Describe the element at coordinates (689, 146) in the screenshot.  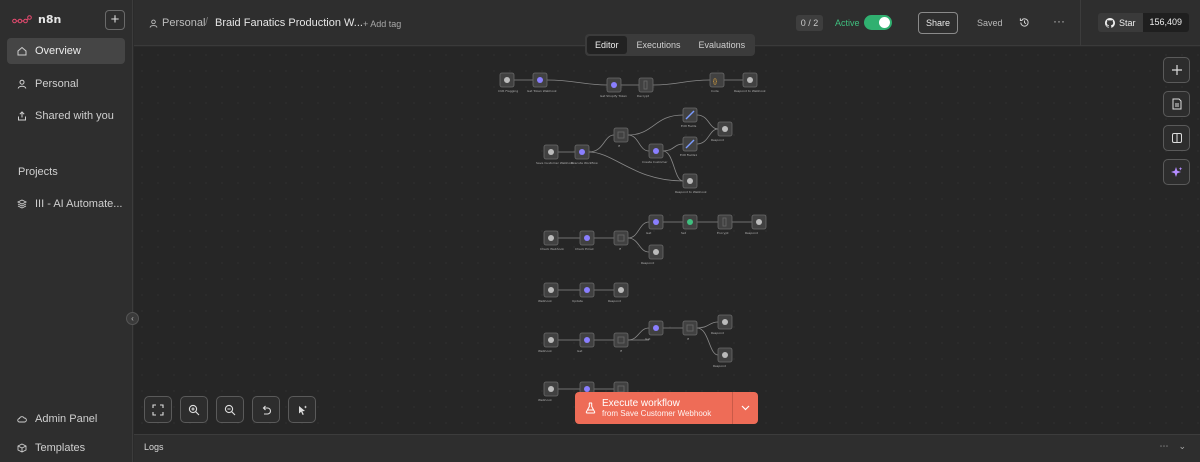
I see `workflow-node: Edit Fields1` at that location.